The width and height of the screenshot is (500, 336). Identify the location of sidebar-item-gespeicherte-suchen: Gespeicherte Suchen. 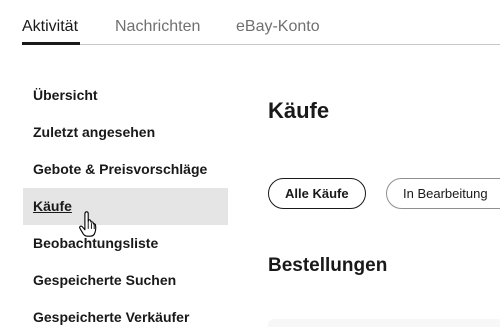
(125, 280).